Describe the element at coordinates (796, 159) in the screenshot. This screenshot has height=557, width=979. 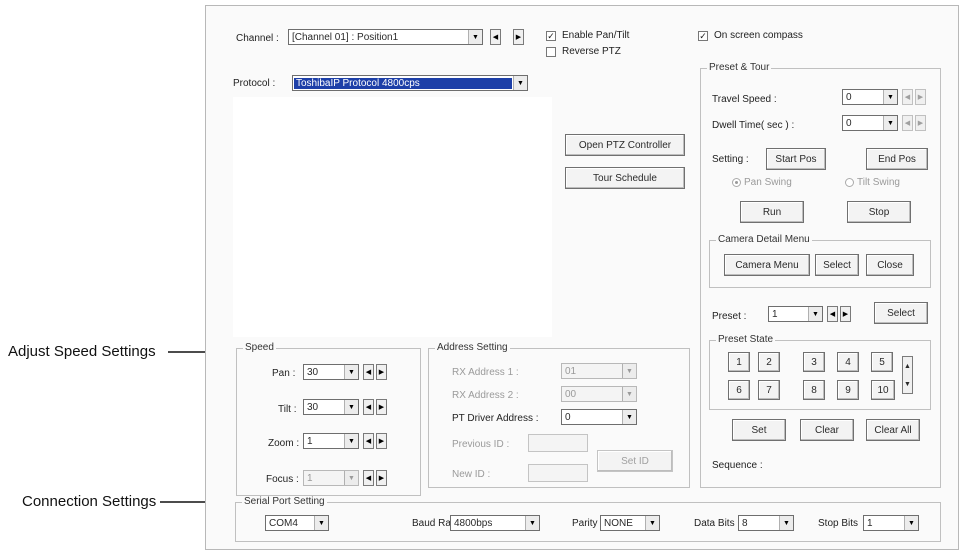
I see `start-pos-button: Start Pos` at that location.